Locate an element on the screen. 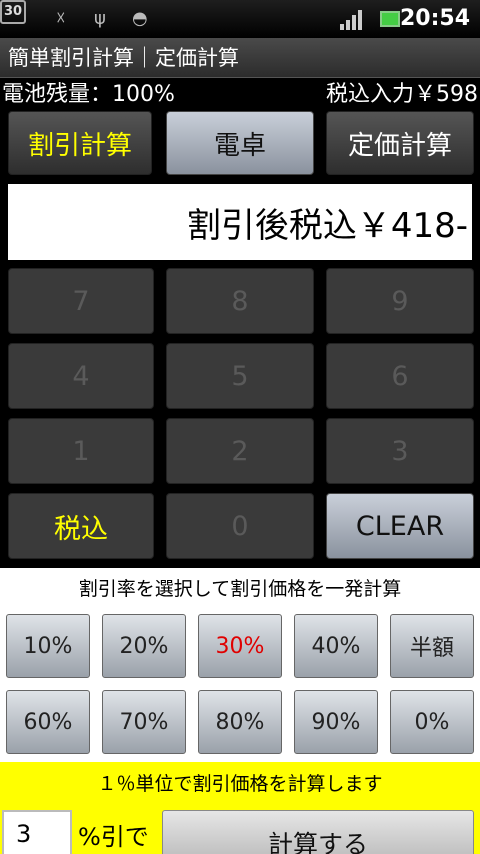 This screenshot has height=854, width=480. rate-button-60: 60% is located at coordinates (48, 722).